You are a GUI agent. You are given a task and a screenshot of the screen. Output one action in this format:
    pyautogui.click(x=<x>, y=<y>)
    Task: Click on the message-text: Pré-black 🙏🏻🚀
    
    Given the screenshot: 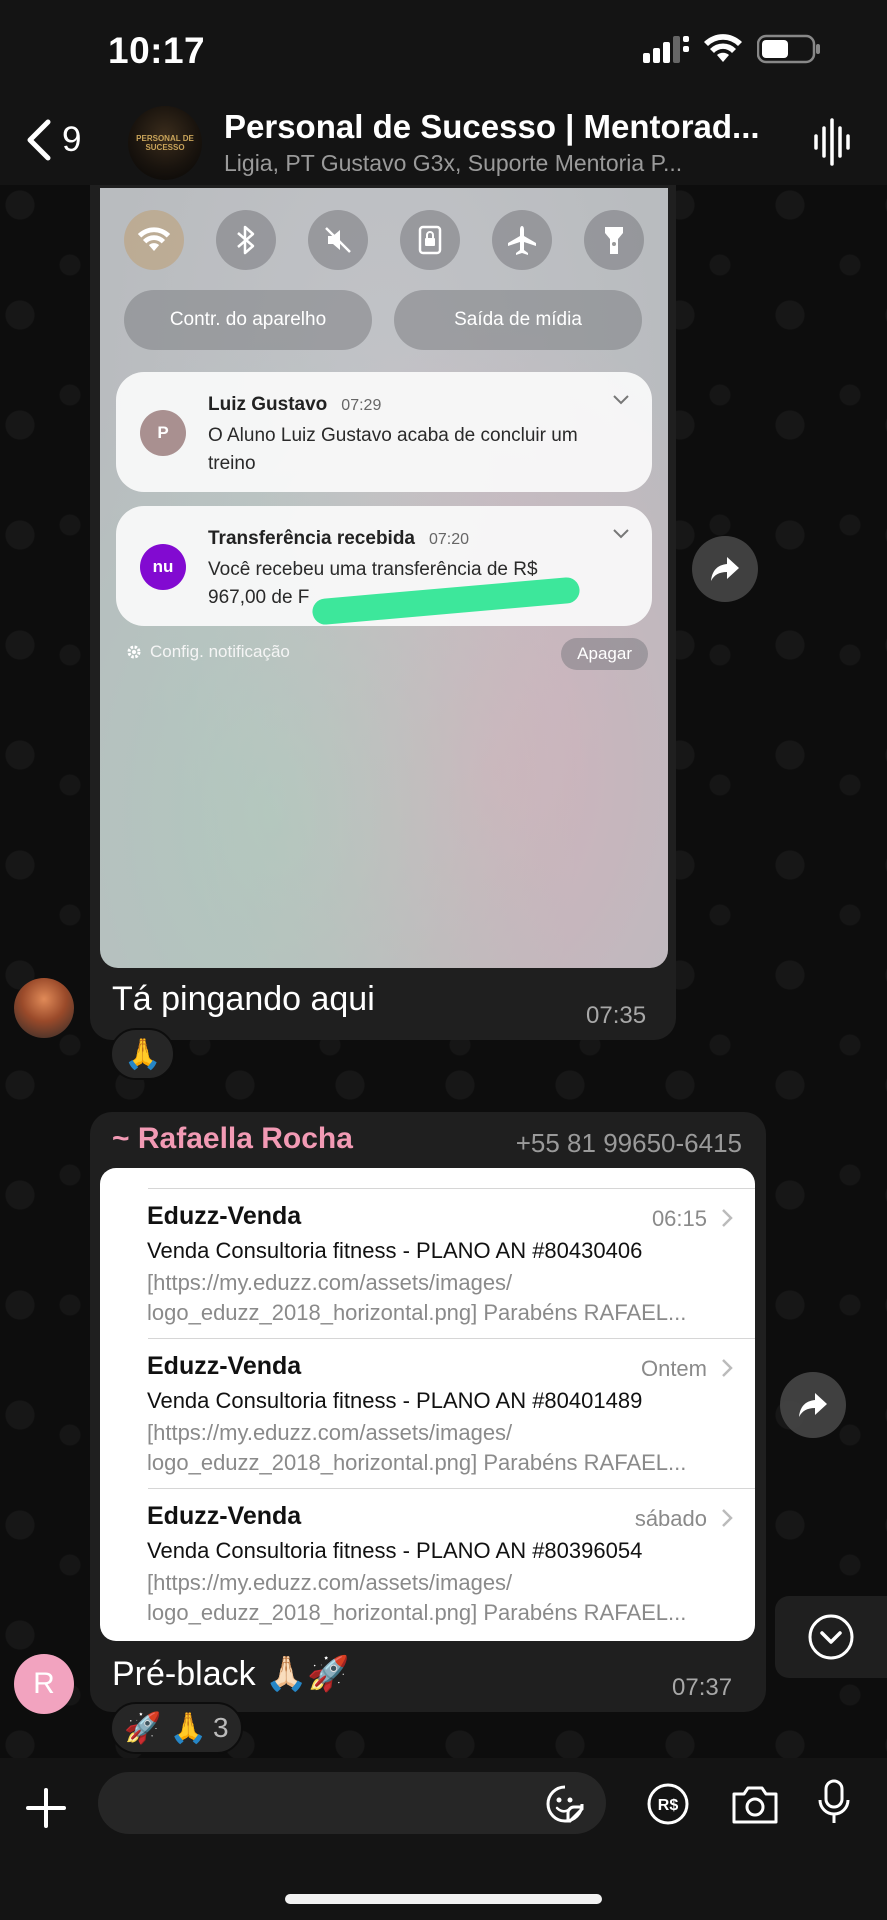 What is the action you would take?
    pyautogui.click(x=231, y=1674)
    